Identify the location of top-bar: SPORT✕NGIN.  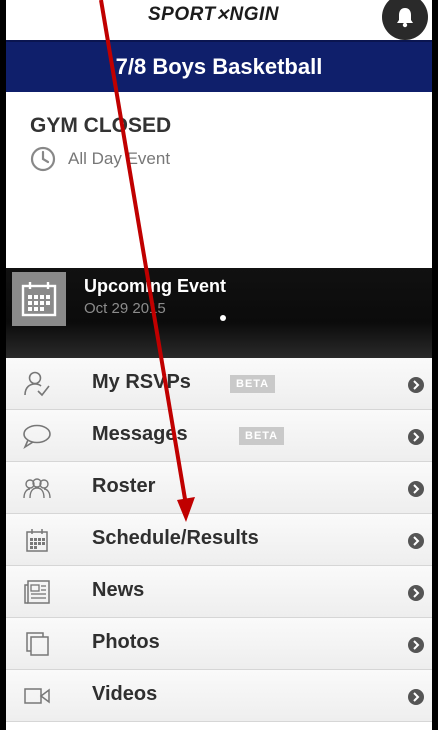
(219, 20).